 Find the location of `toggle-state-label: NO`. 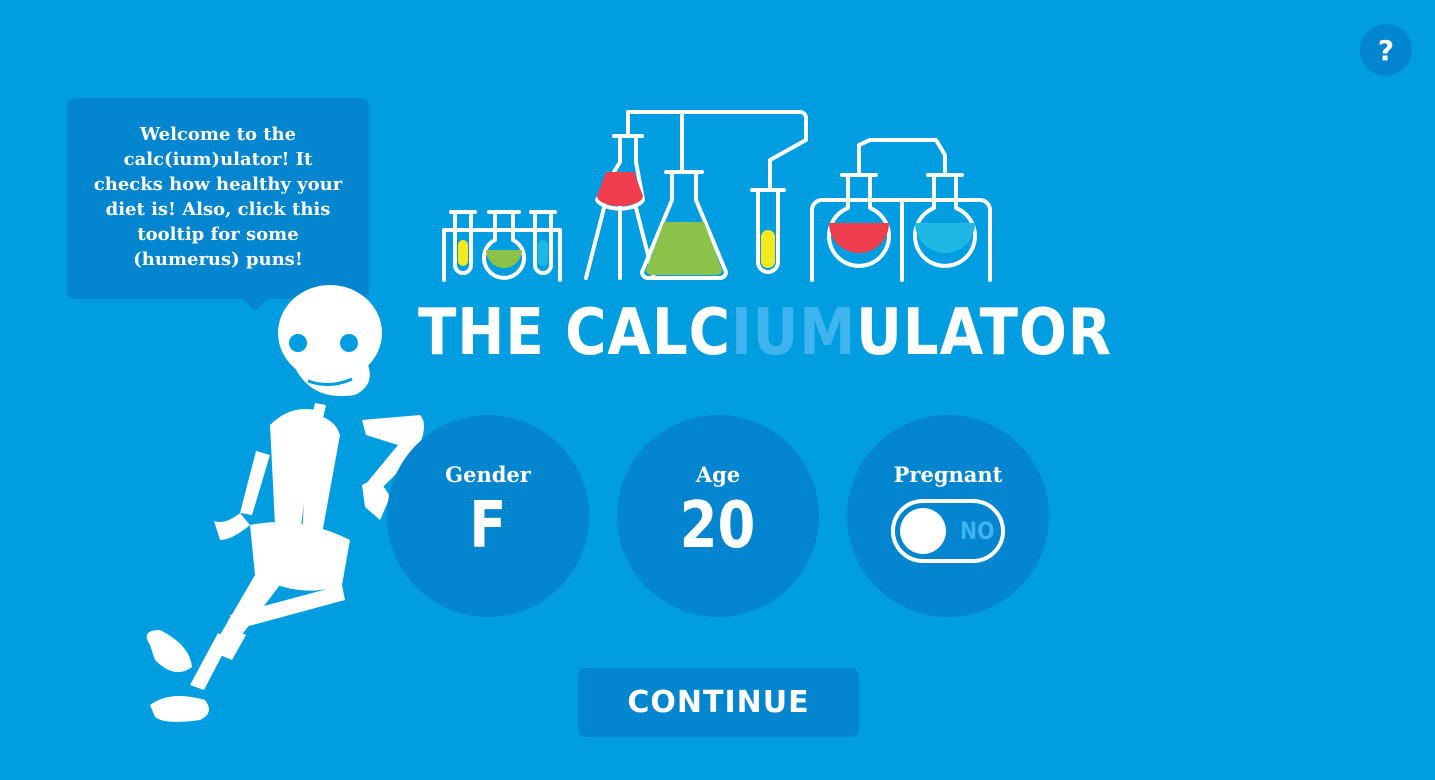

toggle-state-label: NO is located at coordinates (977, 531).